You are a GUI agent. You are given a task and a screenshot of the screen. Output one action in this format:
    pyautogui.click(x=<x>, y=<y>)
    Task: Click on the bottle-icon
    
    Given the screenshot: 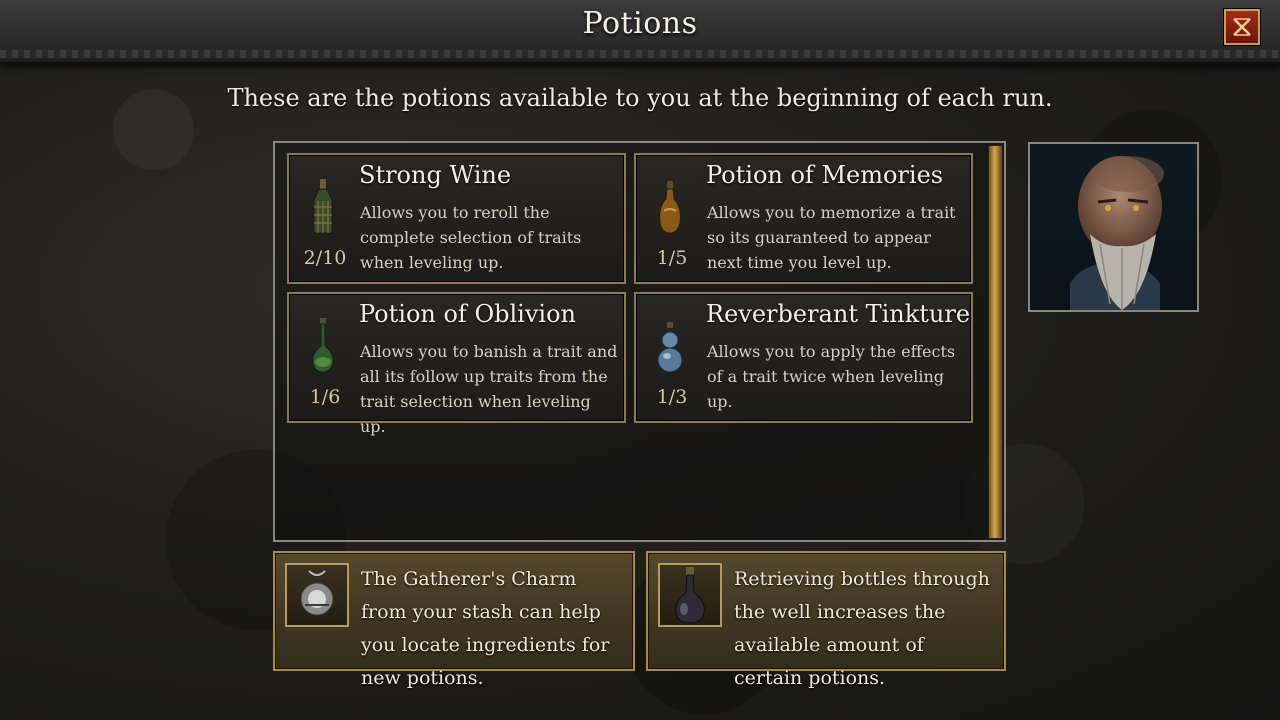 What is the action you would take?
    pyautogui.click(x=690, y=595)
    